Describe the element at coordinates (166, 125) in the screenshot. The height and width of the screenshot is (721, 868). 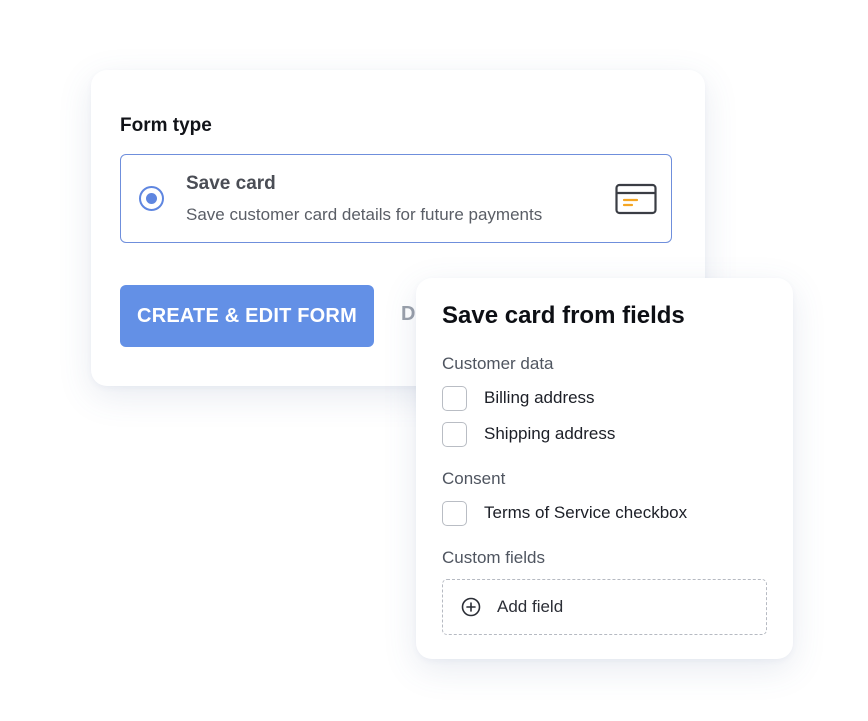
I see `form-type-heading: Form type` at that location.